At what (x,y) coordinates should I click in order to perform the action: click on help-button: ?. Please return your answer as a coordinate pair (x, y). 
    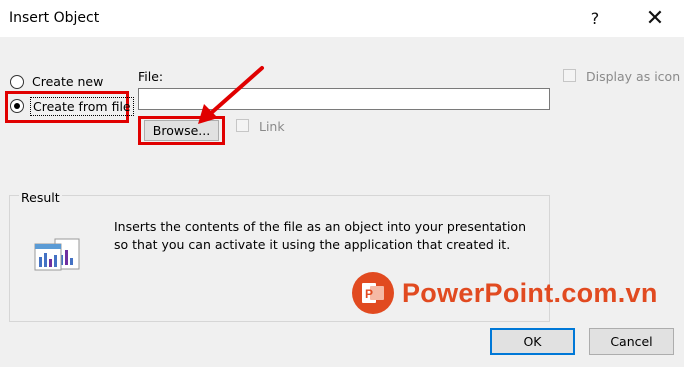
    Looking at the image, I should click on (595, 18).